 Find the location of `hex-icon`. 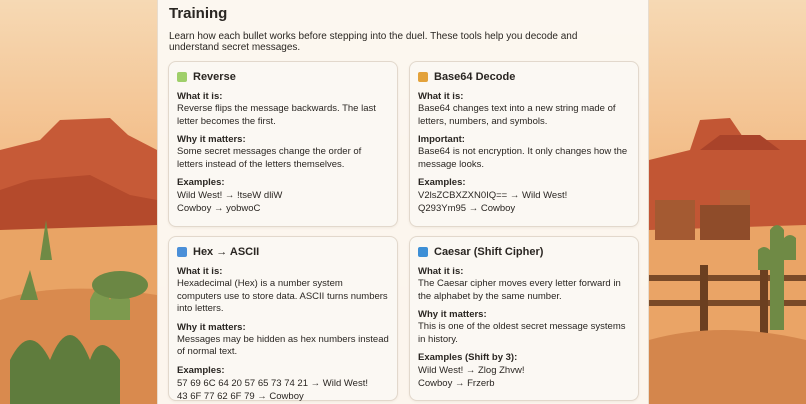

hex-icon is located at coordinates (182, 252).